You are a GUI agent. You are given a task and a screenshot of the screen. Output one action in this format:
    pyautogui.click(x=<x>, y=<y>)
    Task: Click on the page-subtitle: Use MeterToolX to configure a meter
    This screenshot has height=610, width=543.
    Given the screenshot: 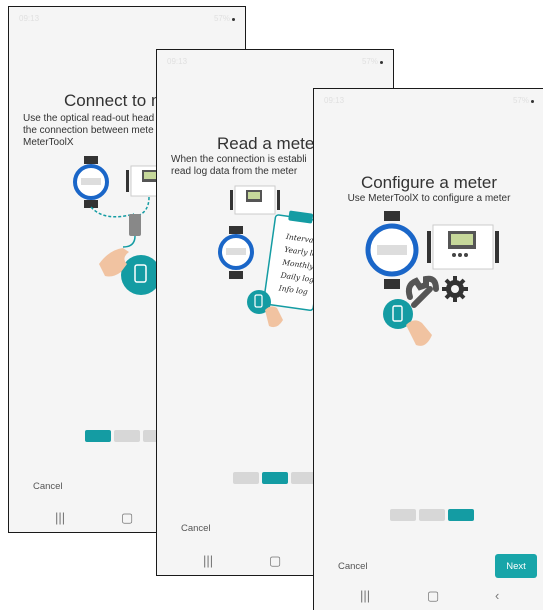 What is the action you would take?
    pyautogui.click(x=429, y=198)
    